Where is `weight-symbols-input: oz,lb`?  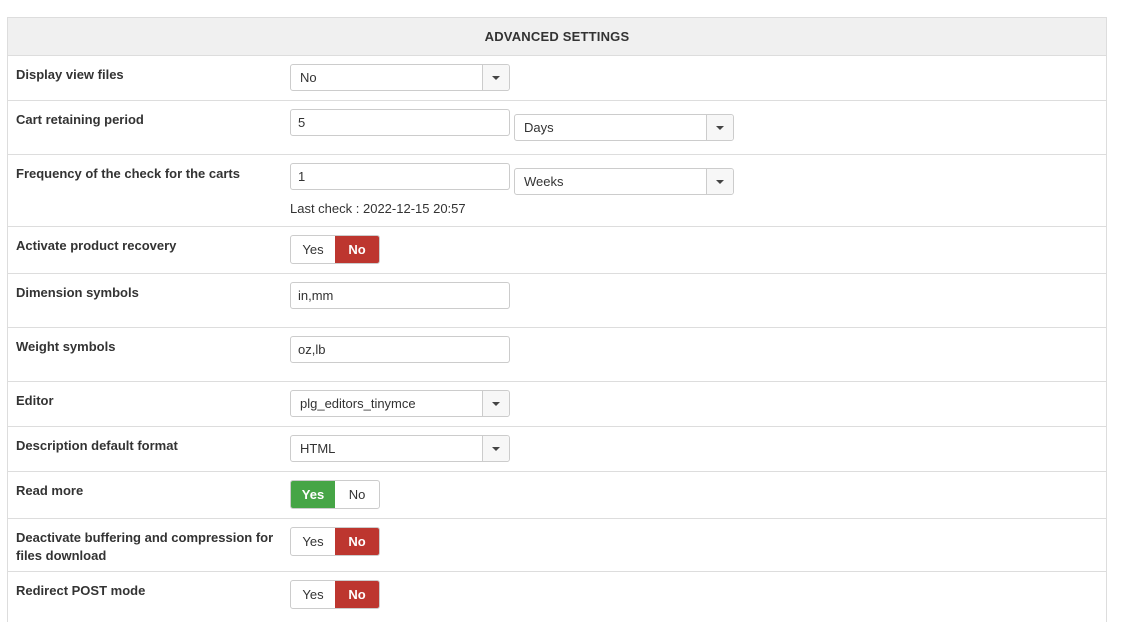
weight-symbols-input: oz,lb is located at coordinates (400, 349).